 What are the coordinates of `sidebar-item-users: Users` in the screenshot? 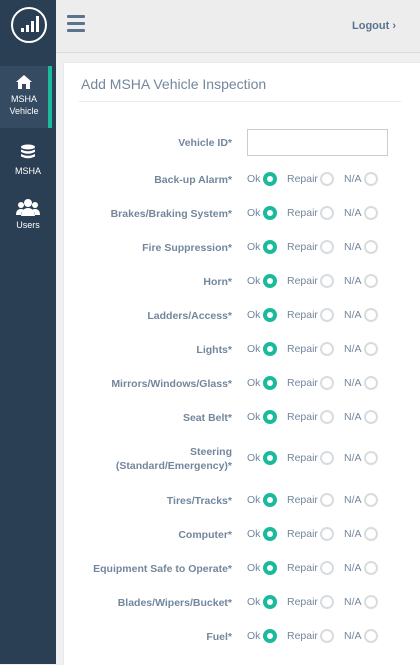 It's located at (28, 218).